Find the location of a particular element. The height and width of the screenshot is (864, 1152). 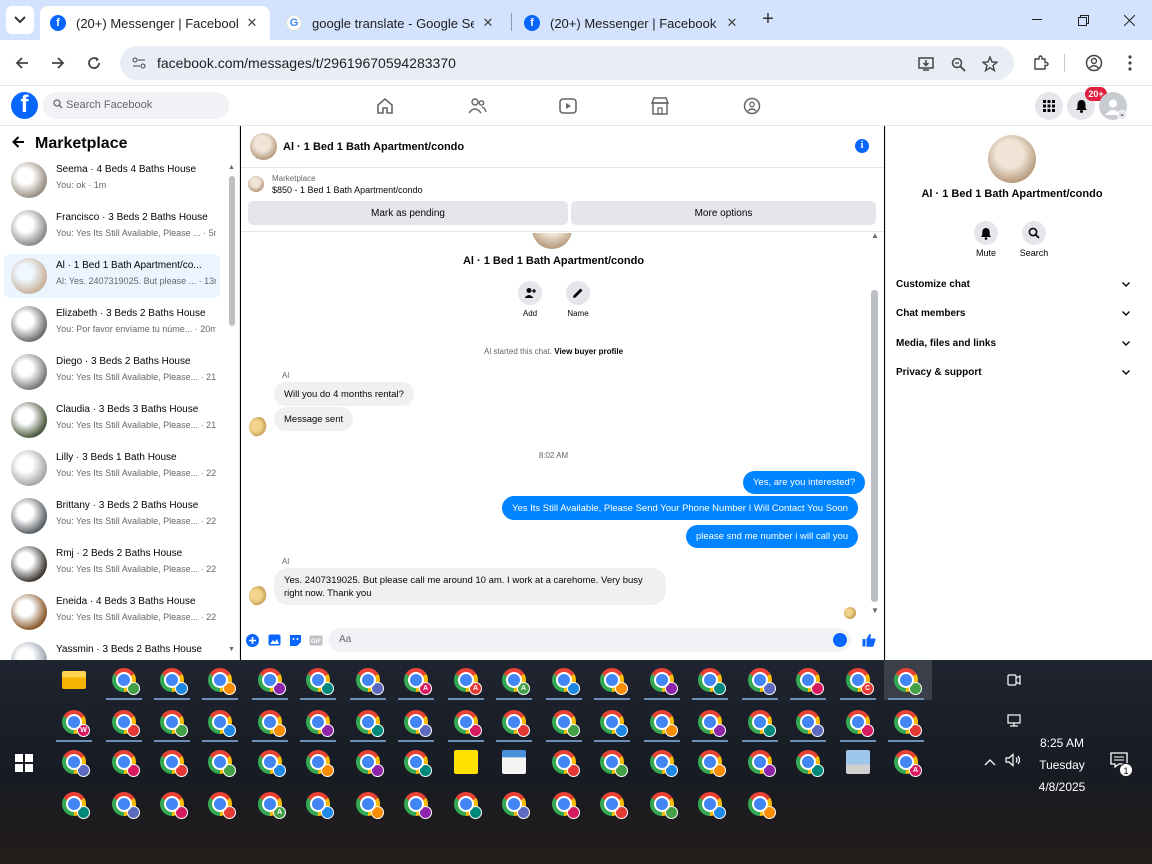

account-chevron-icon: ⌄ is located at coordinates (1122, 115).